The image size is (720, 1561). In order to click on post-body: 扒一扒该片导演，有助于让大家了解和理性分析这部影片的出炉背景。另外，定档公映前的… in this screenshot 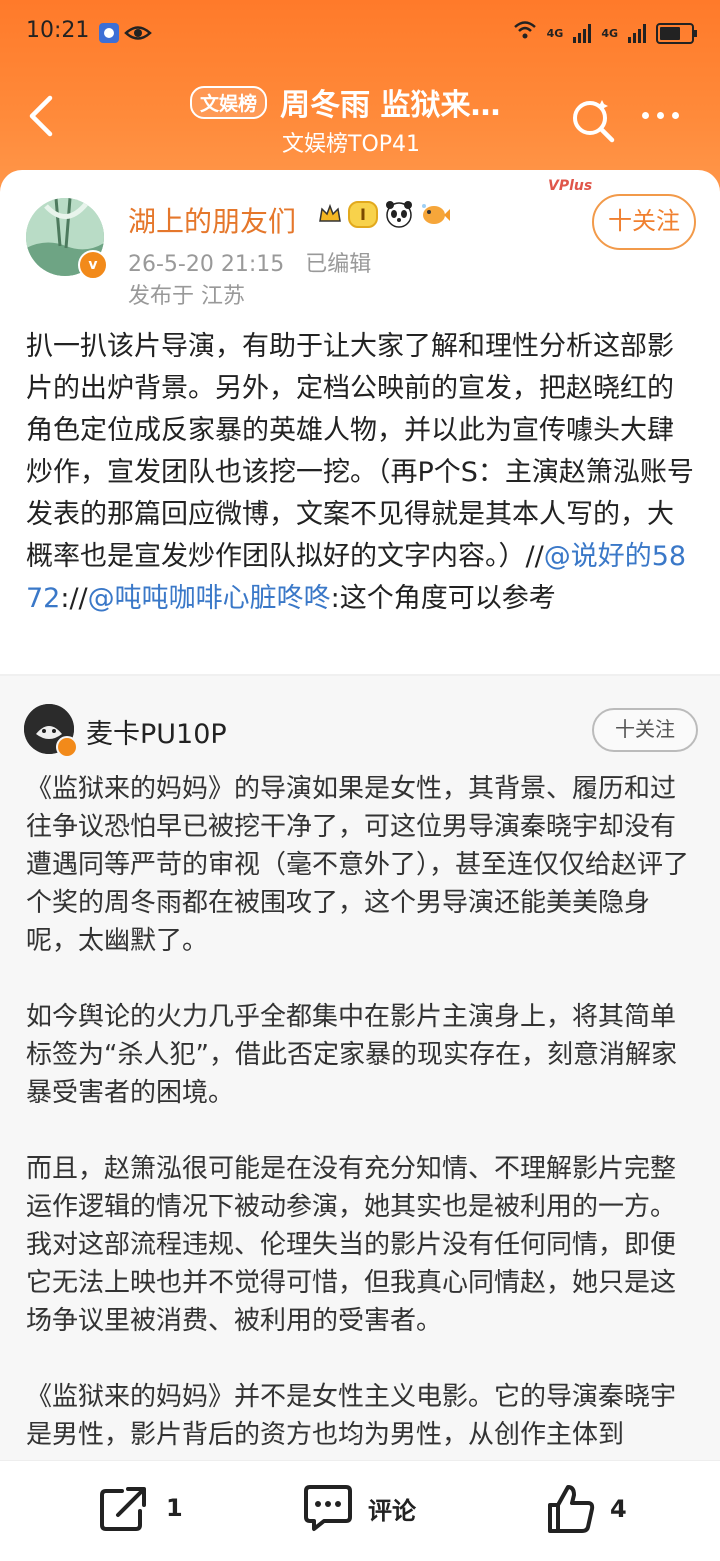, I will do `click(360, 451)`.